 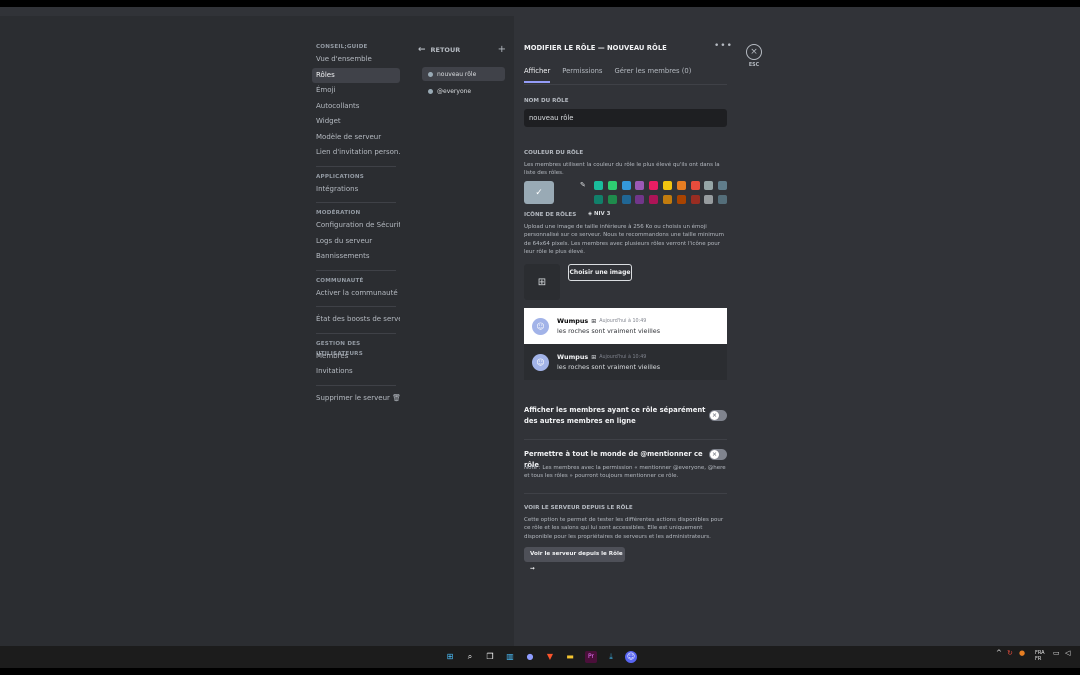 What do you see at coordinates (623, 321) in the screenshot?
I see `message-timestamp: Aujourd'hui à 10:49` at bounding box center [623, 321].